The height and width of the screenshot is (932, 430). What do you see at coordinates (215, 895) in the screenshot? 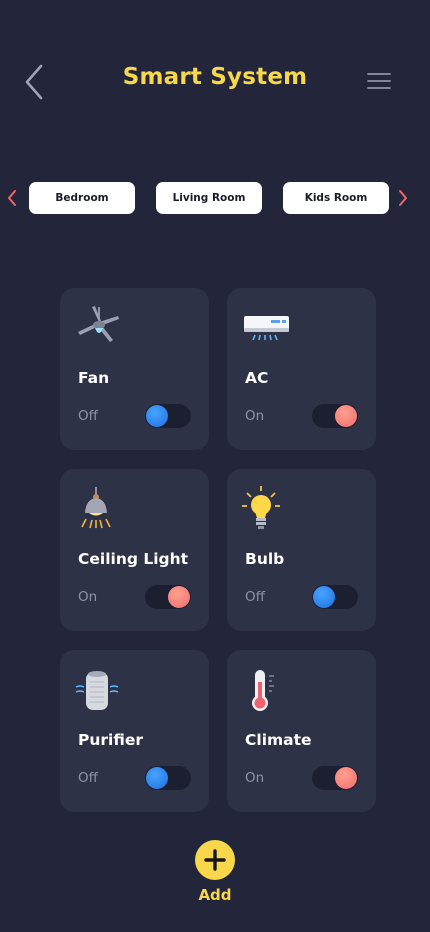
I see `add-label: Add` at bounding box center [215, 895].